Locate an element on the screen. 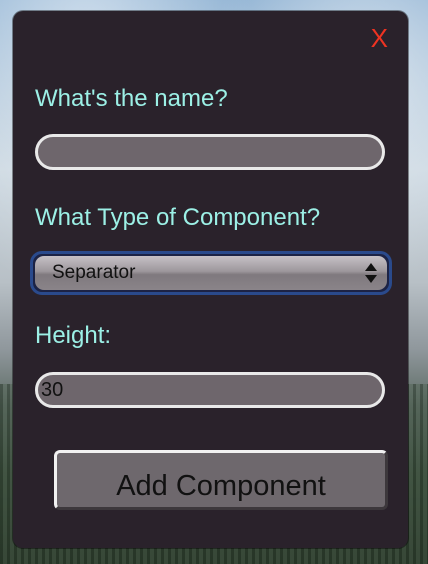 This screenshot has width=428, height=564. up-down-arrows-icon is located at coordinates (371, 273).